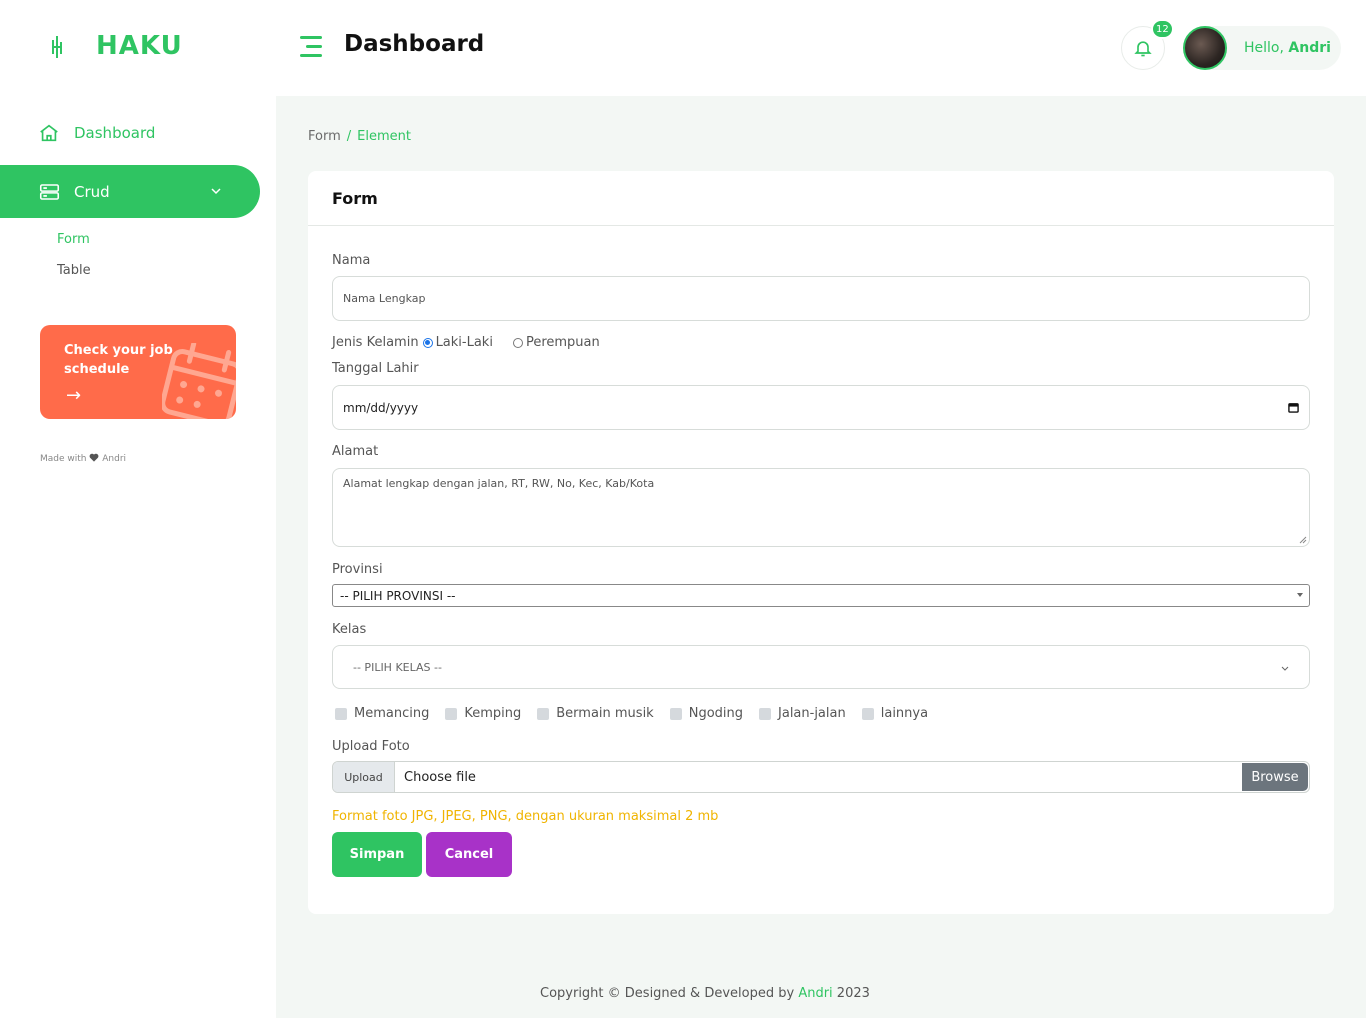  Describe the element at coordinates (493, 713) in the screenshot. I see `checkbox-label: Kemping` at that location.